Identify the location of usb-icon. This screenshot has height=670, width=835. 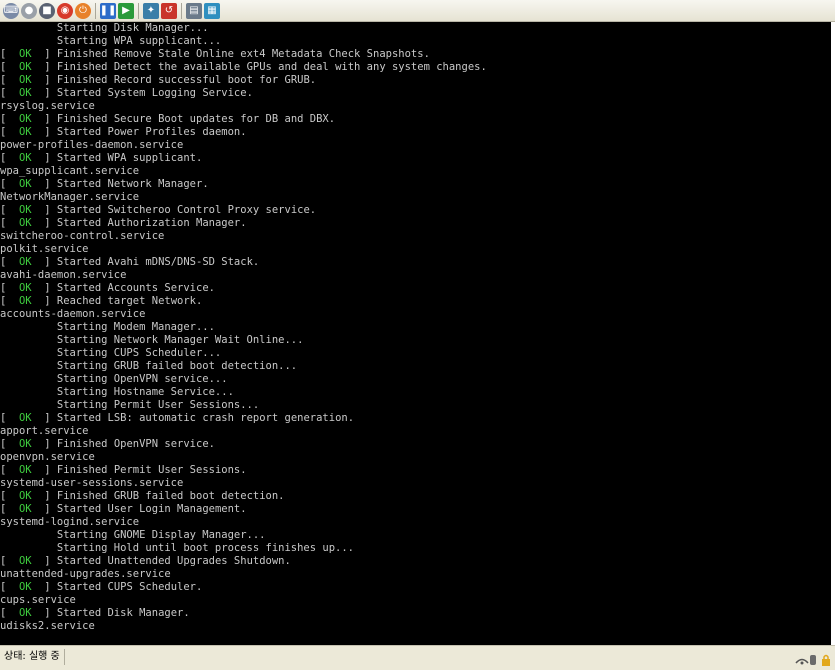
(813, 658).